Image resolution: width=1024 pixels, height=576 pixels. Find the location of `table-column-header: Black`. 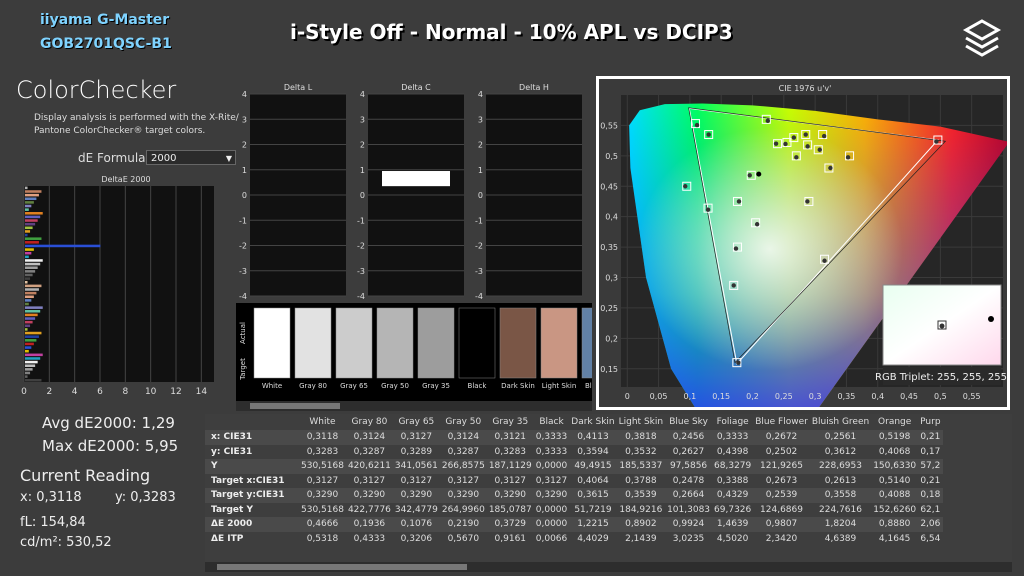

table-column-header: Black is located at coordinates (552, 422).